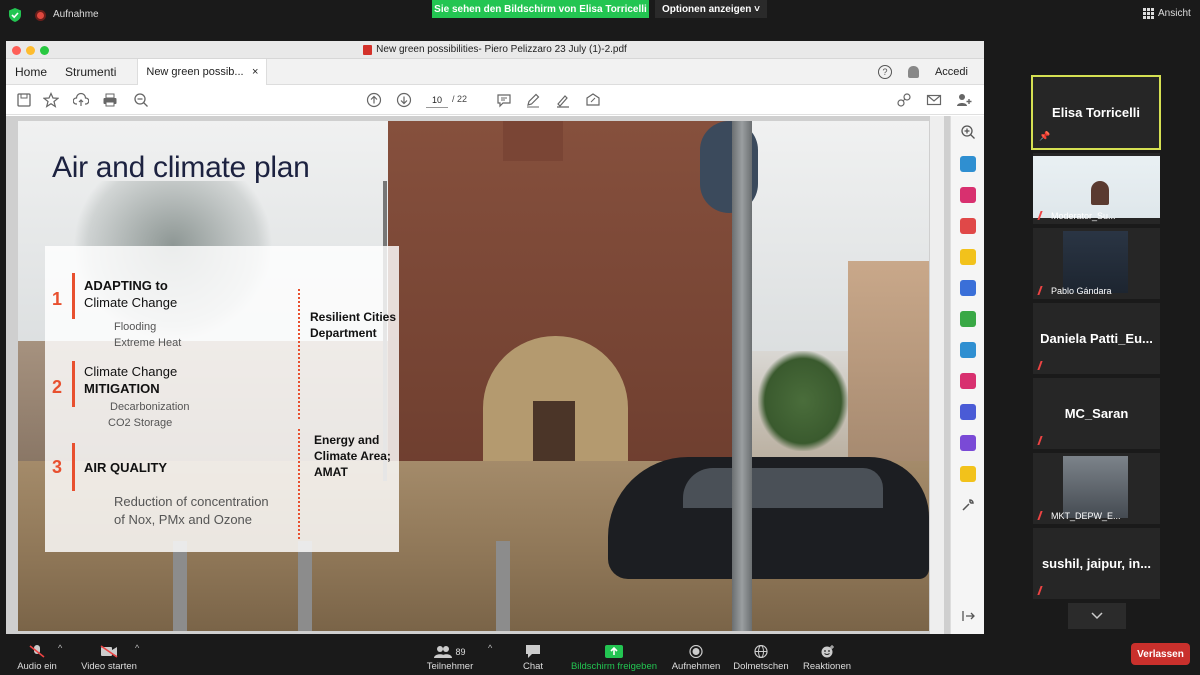 This screenshot has width=1200, height=675. Describe the element at coordinates (968, 257) in the screenshot. I see `comment-tool-icon` at that location.